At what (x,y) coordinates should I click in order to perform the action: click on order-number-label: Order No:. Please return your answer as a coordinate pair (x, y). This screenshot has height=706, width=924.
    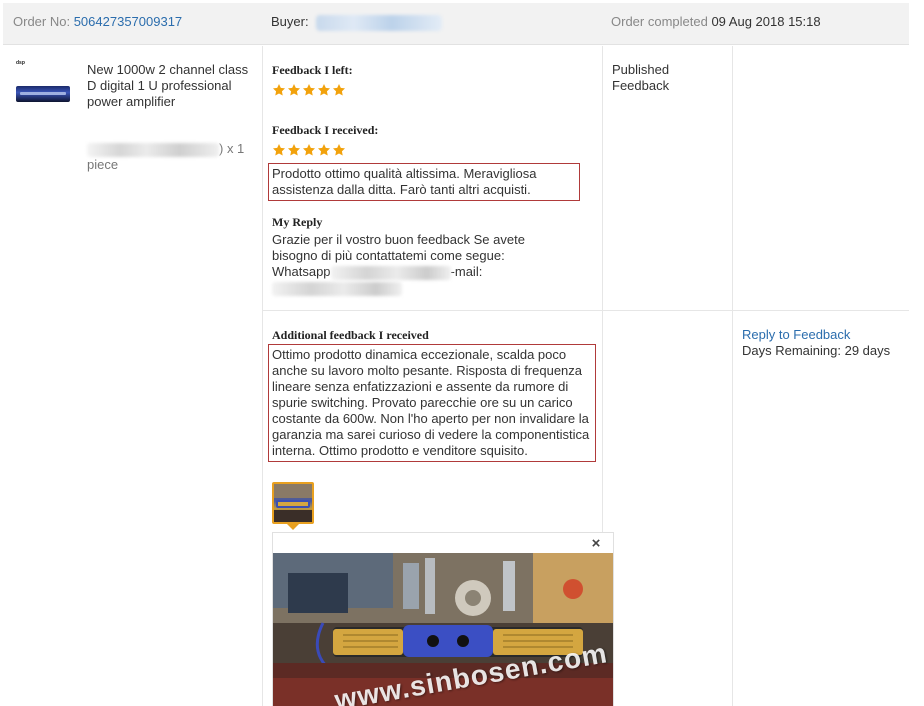
    Looking at the image, I should click on (42, 21).